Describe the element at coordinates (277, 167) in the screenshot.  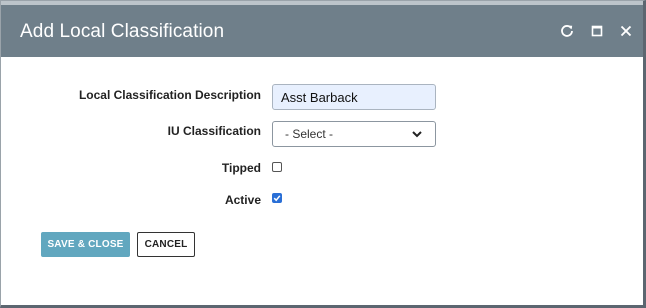
I see `tipped-checkbox` at that location.